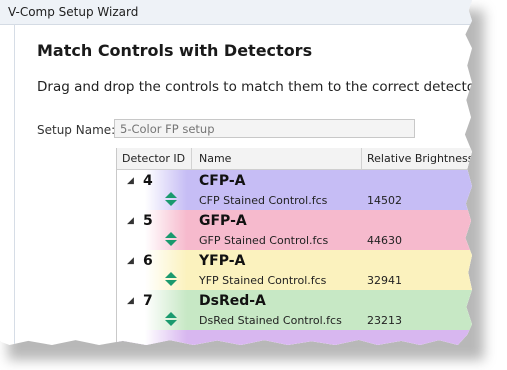 Image resolution: width=507 pixels, height=370 pixels. I want to click on column-header-detector-id: Detector ID, so click(153, 158).